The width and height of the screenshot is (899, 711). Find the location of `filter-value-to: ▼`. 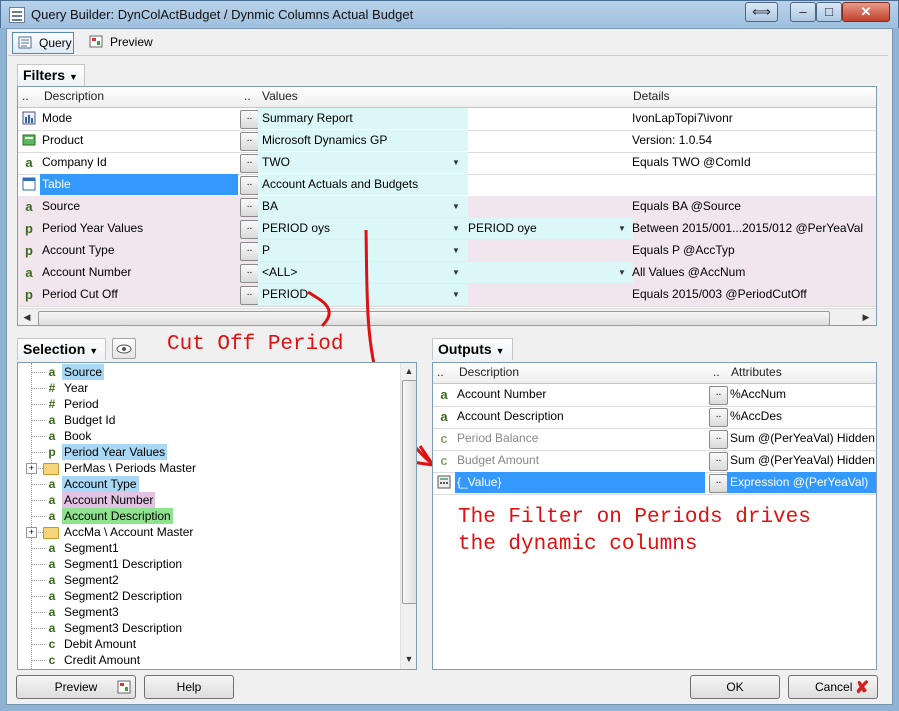

filter-value-to: ▼ is located at coordinates (548, 272).